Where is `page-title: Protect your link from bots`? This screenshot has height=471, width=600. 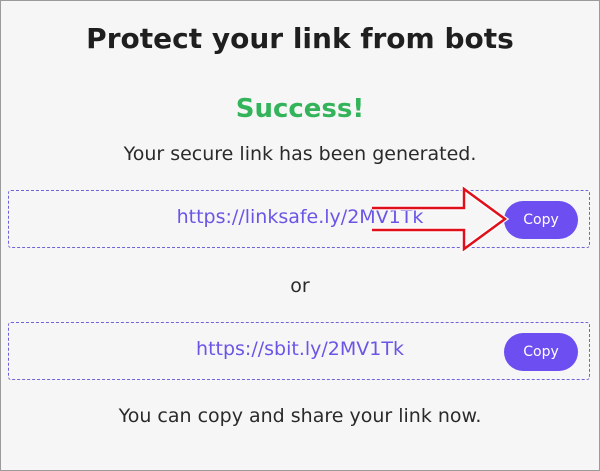 page-title: Protect your link from bots is located at coordinates (300, 38).